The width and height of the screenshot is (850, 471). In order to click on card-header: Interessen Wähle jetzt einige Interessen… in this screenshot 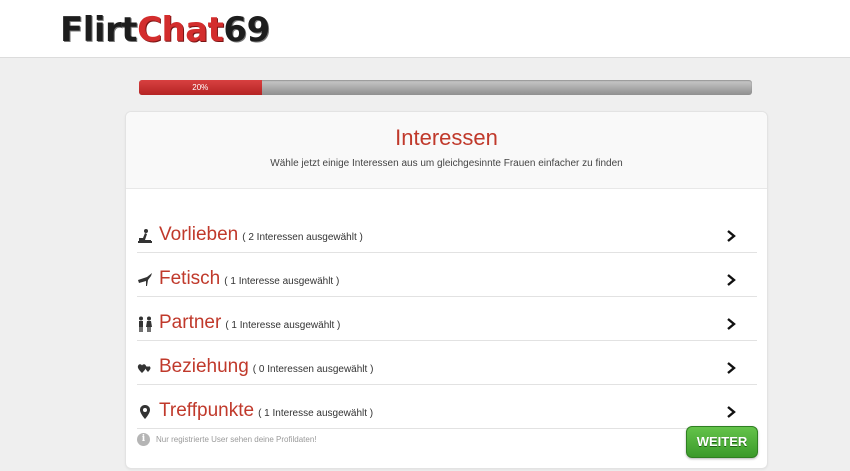, I will do `click(446, 150)`.